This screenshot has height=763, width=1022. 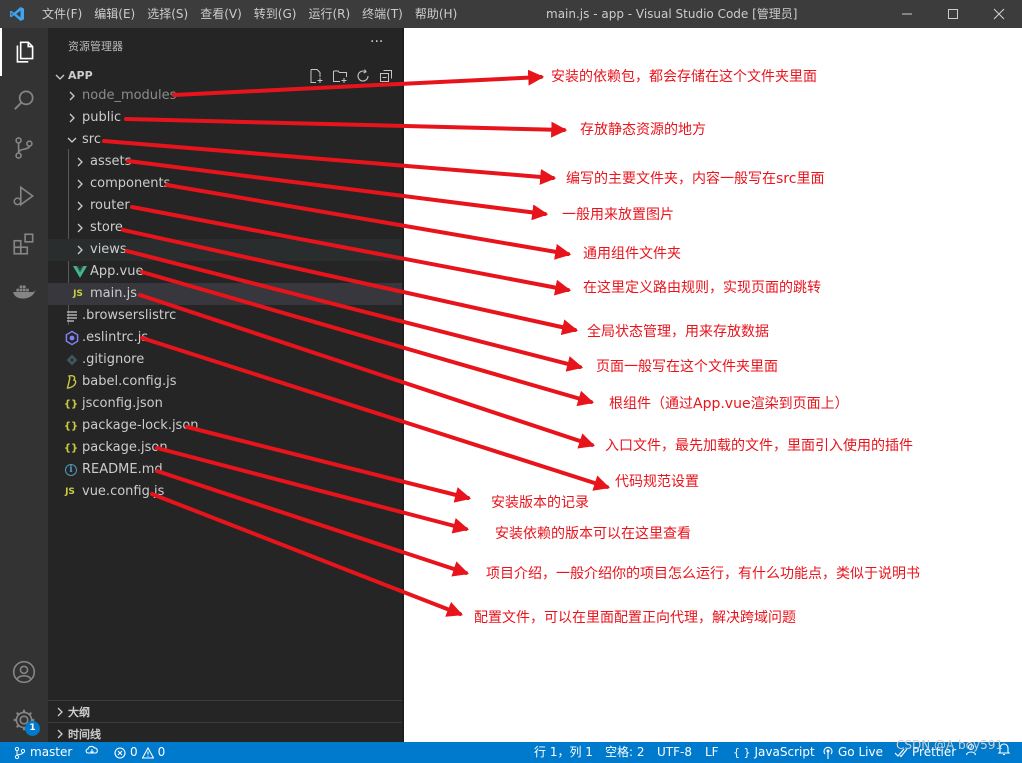 I want to click on maximize-button, so click(x=953, y=14).